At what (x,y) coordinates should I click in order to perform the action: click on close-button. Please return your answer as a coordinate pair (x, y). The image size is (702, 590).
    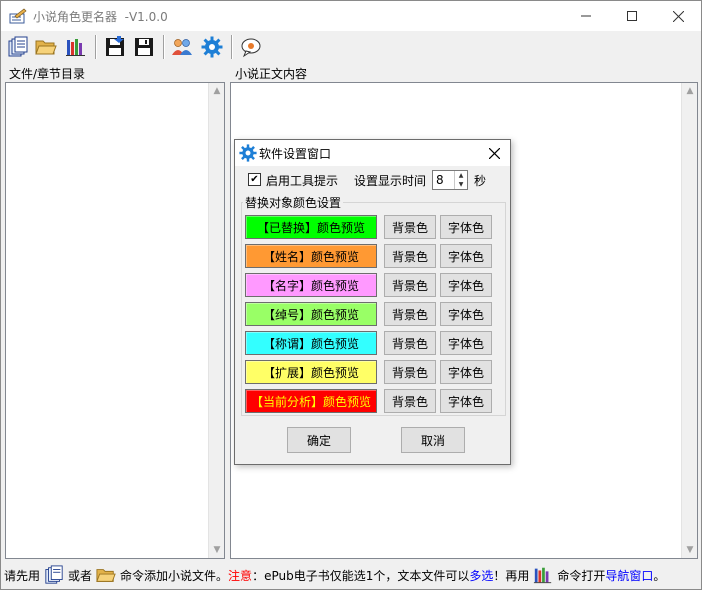
    Looking at the image, I should click on (678, 16).